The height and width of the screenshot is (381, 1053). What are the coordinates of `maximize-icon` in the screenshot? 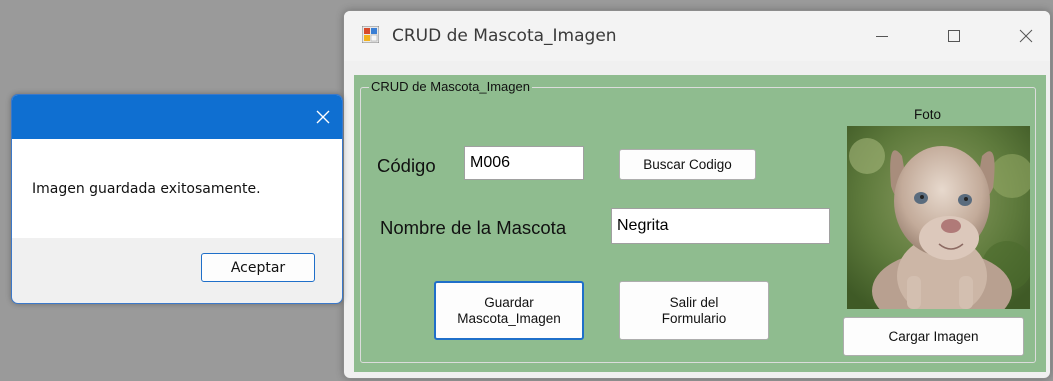 It's located at (954, 36).